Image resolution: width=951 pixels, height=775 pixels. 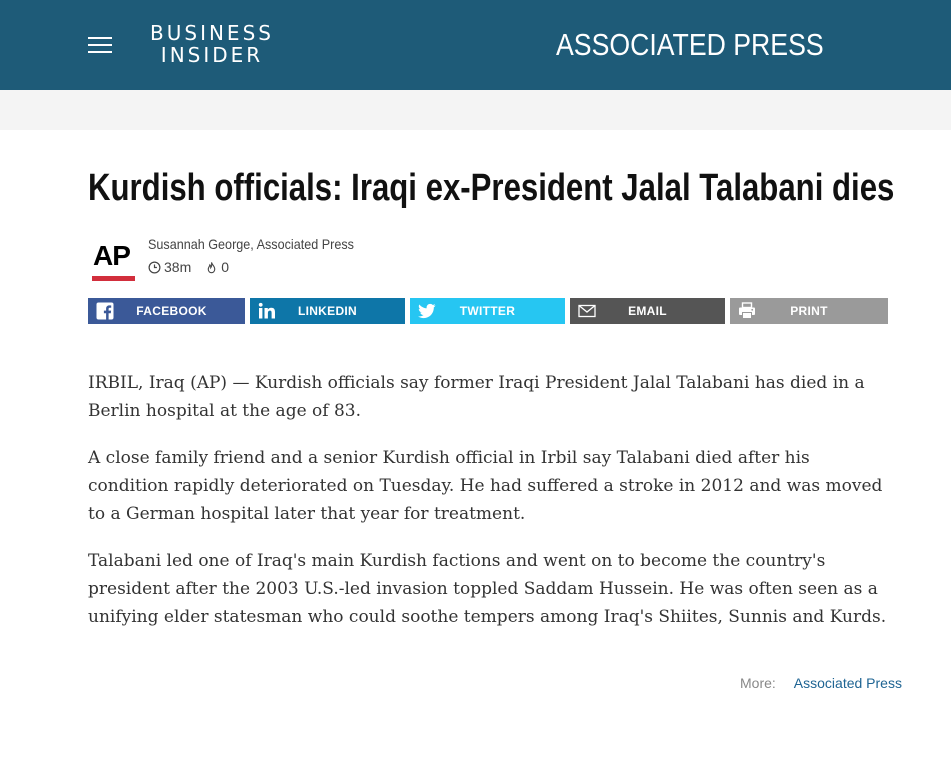 What do you see at coordinates (758, 683) in the screenshot?
I see `more-label: More:` at bounding box center [758, 683].